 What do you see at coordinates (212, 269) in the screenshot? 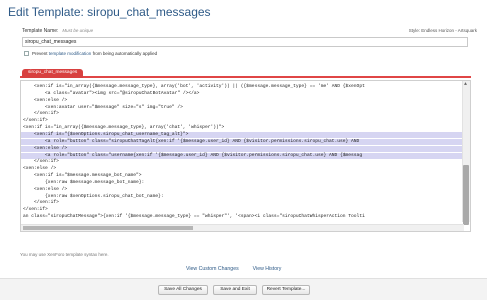
I see `view-custom-changes-link: View Custom Changes` at bounding box center [212, 269].